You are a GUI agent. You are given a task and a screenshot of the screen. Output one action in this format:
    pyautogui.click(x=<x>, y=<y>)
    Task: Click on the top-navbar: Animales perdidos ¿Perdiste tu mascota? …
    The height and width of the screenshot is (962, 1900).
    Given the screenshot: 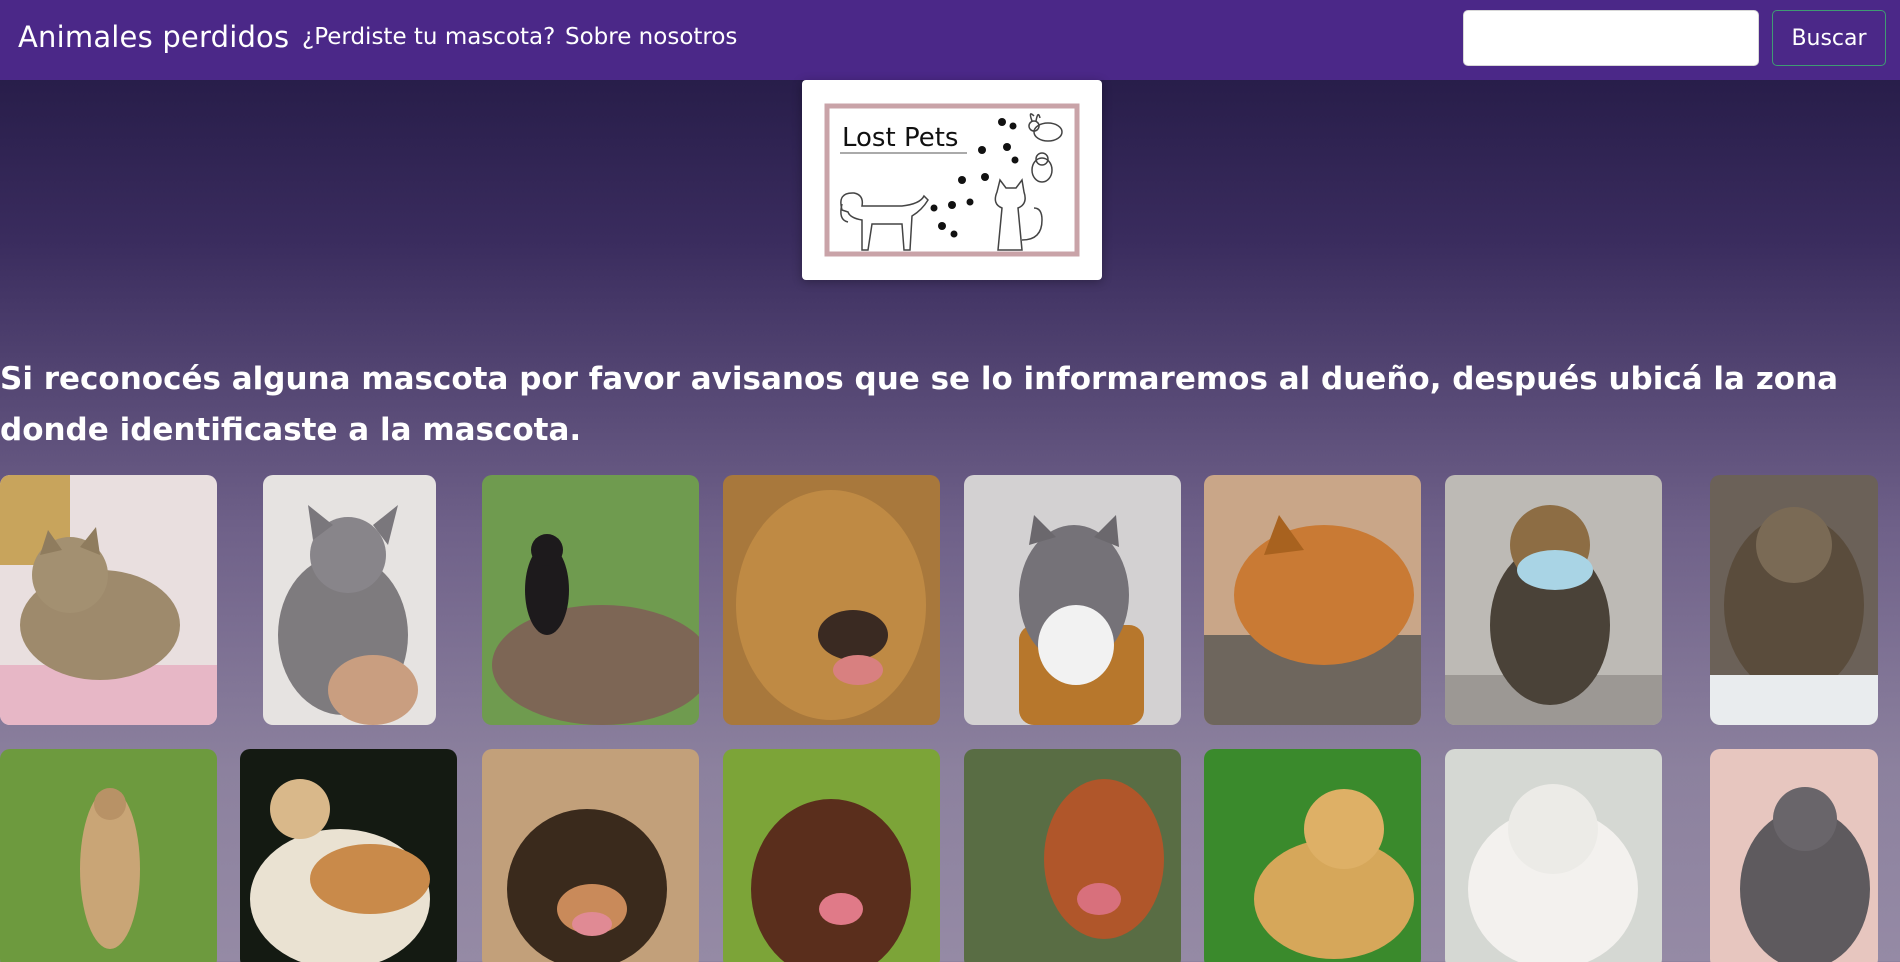 What is the action you would take?
    pyautogui.click(x=950, y=40)
    